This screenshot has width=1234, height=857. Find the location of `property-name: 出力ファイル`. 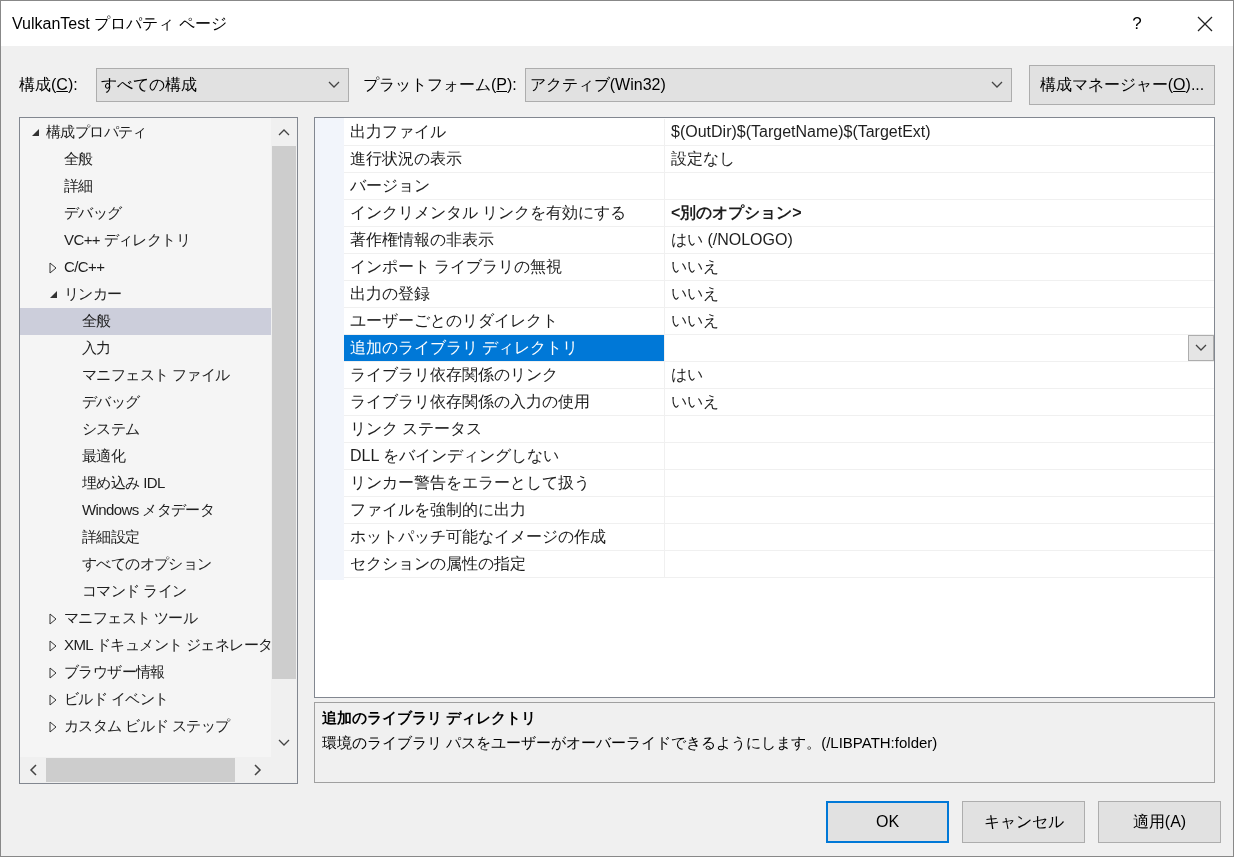

property-name: 出力ファイル is located at coordinates (504, 132).